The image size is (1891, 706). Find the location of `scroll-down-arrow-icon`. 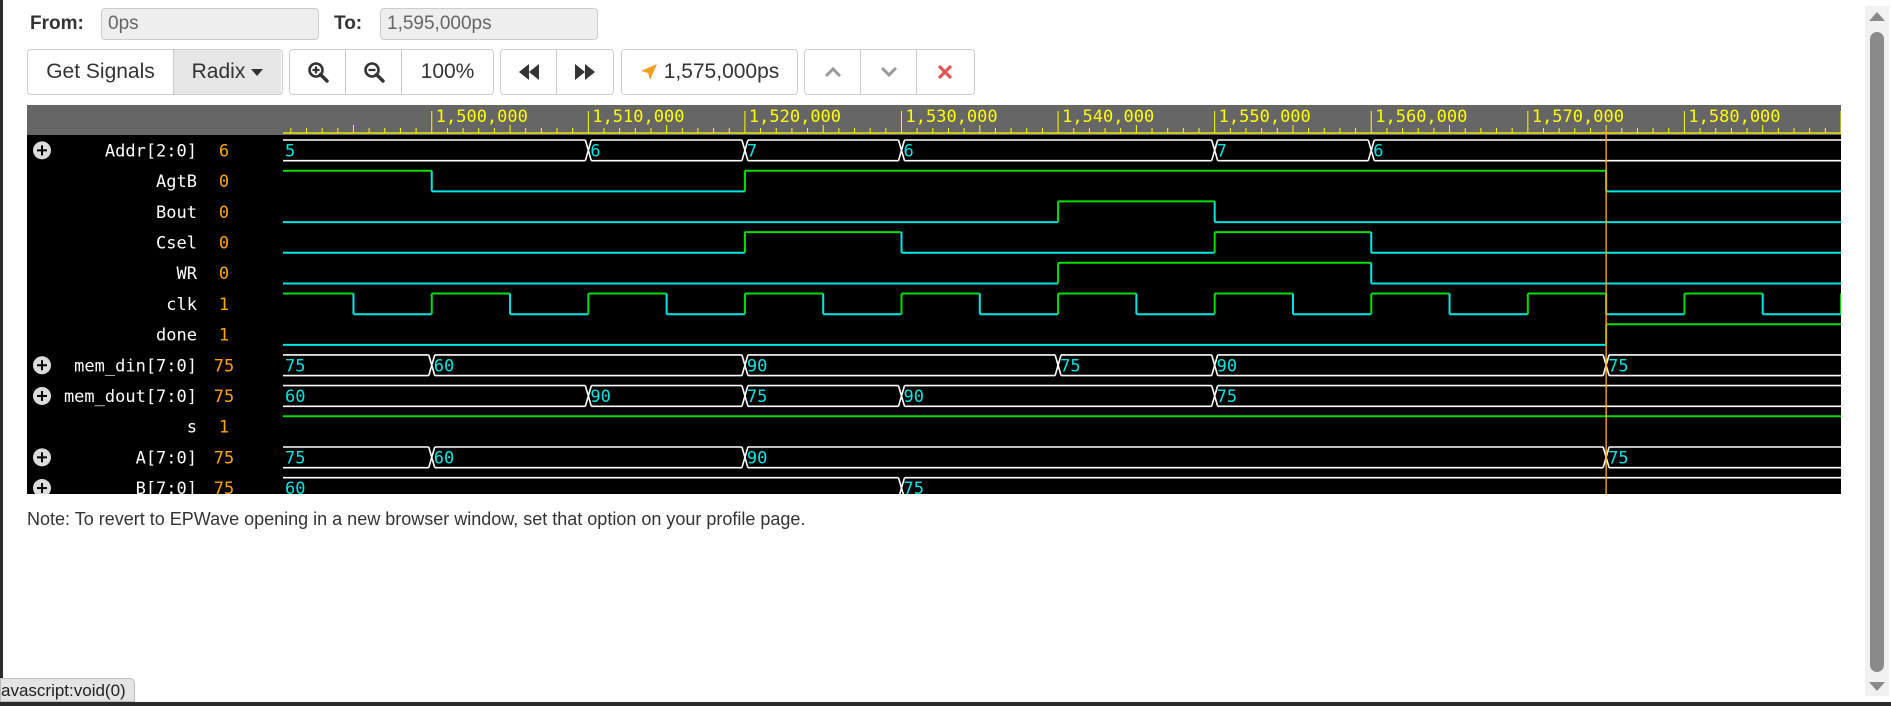

scroll-down-arrow-icon is located at coordinates (1877, 686).